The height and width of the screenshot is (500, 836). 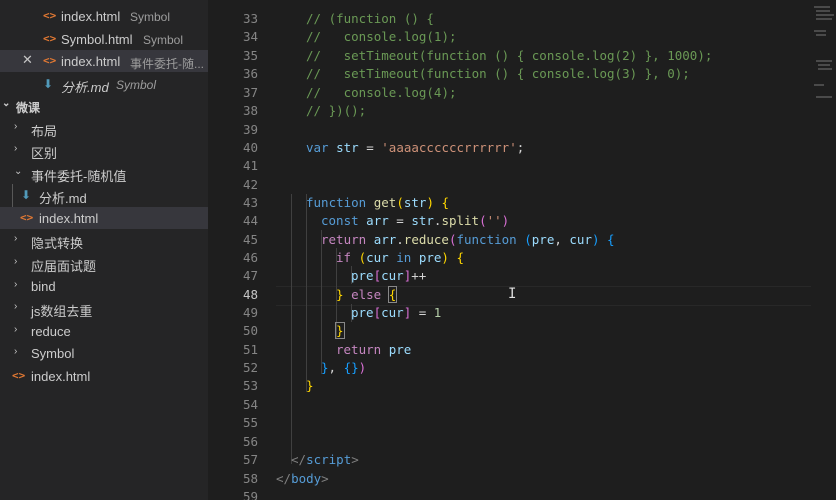 What do you see at coordinates (522, 295) in the screenshot?
I see `code-line-active: 48} else {` at bounding box center [522, 295].